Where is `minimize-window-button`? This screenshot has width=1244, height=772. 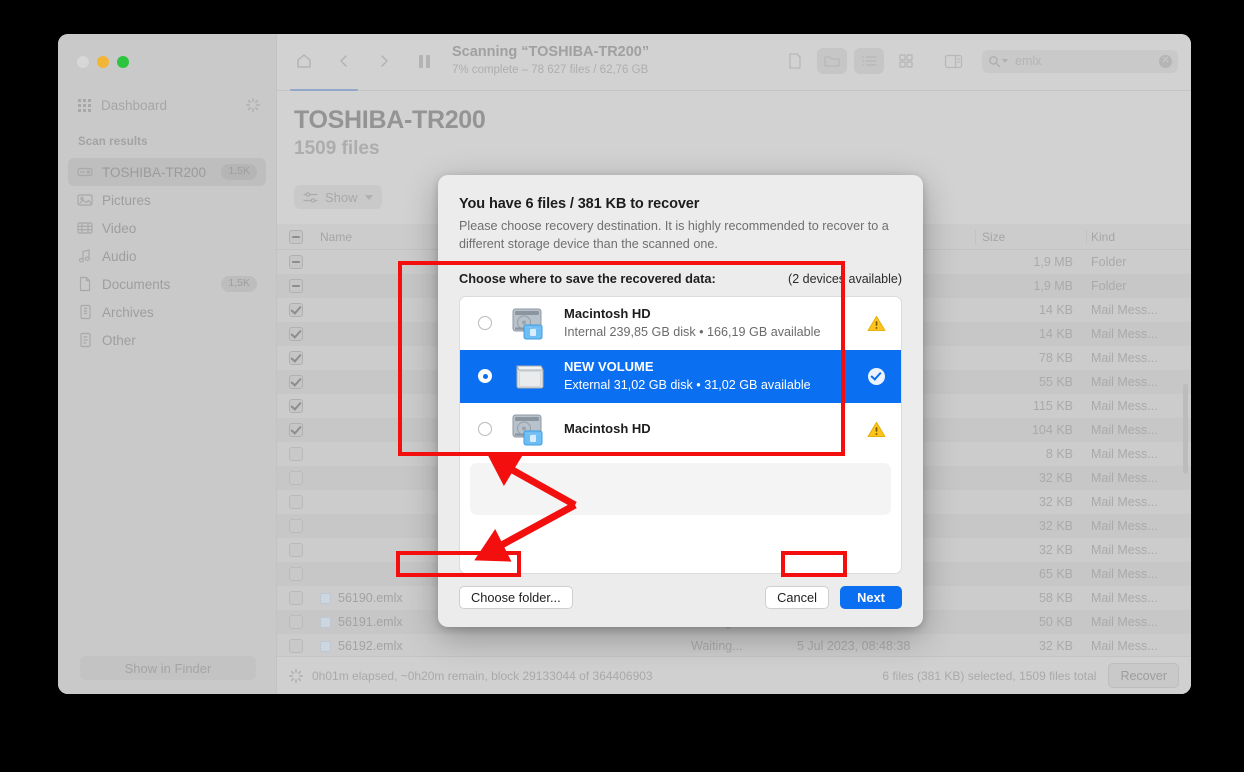
minimize-window-button is located at coordinates (103, 62).